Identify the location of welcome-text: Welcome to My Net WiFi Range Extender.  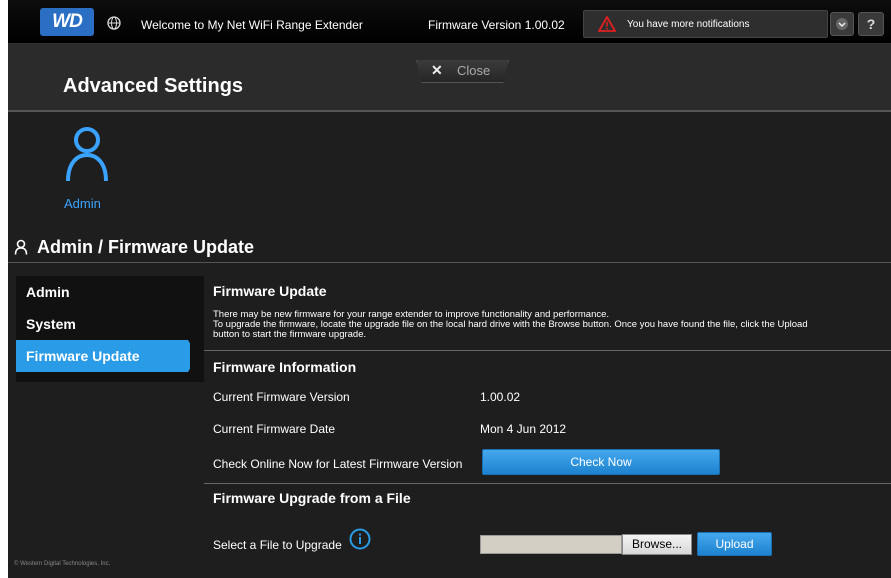
(252, 25).